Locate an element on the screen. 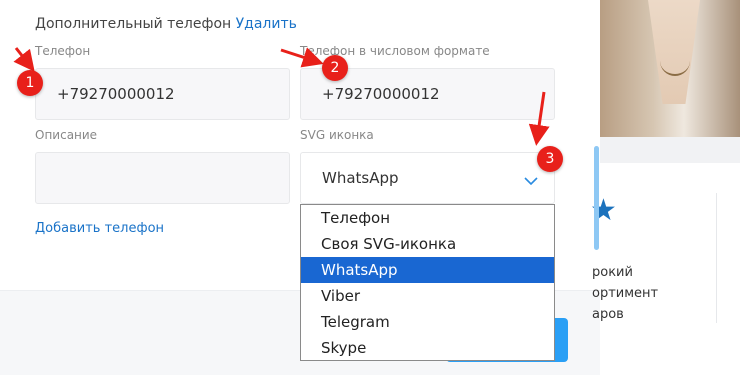 The width and height of the screenshot is (740, 375). svg-icon-select: WhatsApp is located at coordinates (427, 178).